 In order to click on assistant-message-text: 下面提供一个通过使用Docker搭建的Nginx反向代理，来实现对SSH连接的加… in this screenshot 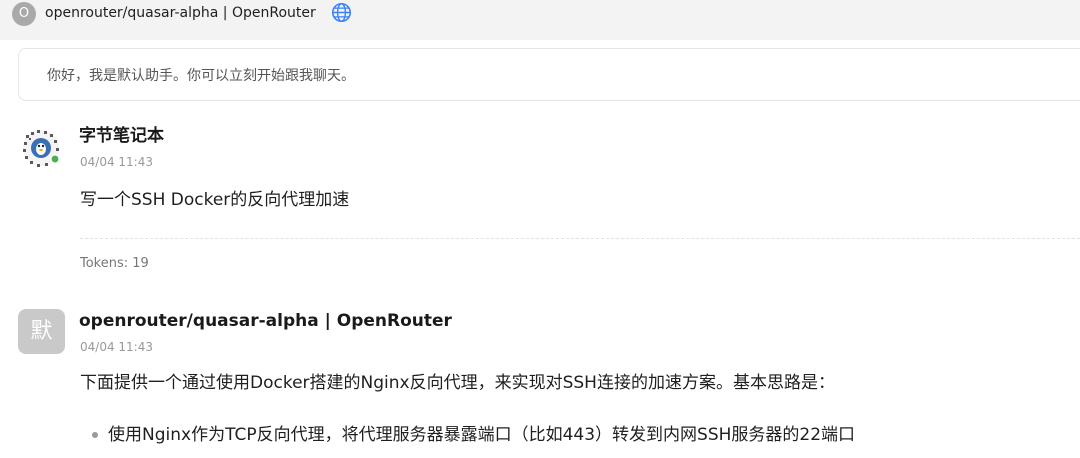, I will do `click(457, 383)`.